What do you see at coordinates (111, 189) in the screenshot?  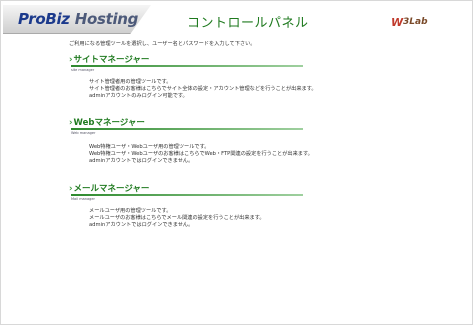 I see `mail-manager-title: メールマネージャー` at bounding box center [111, 189].